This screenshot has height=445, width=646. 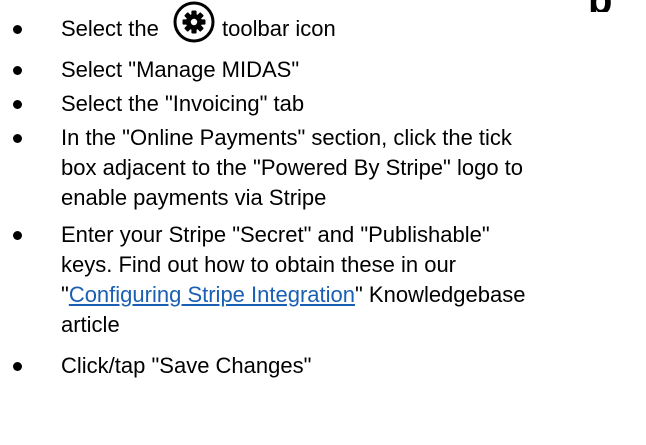 I want to click on list-item: Select the "Invoicing" tab, so click(x=323, y=104).